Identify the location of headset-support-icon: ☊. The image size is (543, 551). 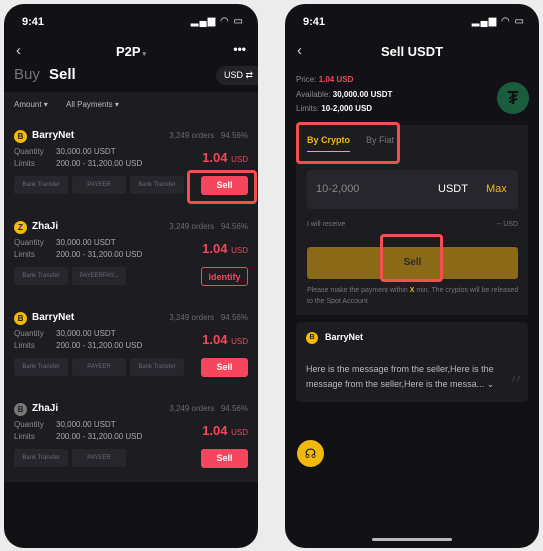
(310, 453).